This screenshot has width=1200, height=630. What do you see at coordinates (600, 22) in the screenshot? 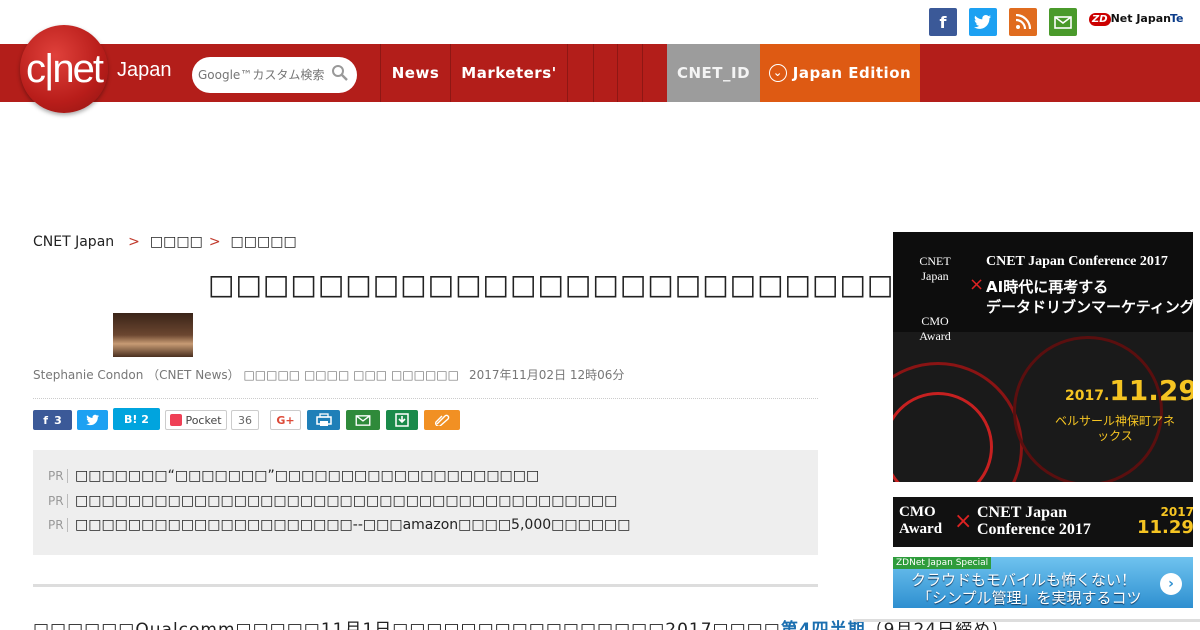
I see `top-social-bar: f ZD Net Japan Te` at bounding box center [600, 22].